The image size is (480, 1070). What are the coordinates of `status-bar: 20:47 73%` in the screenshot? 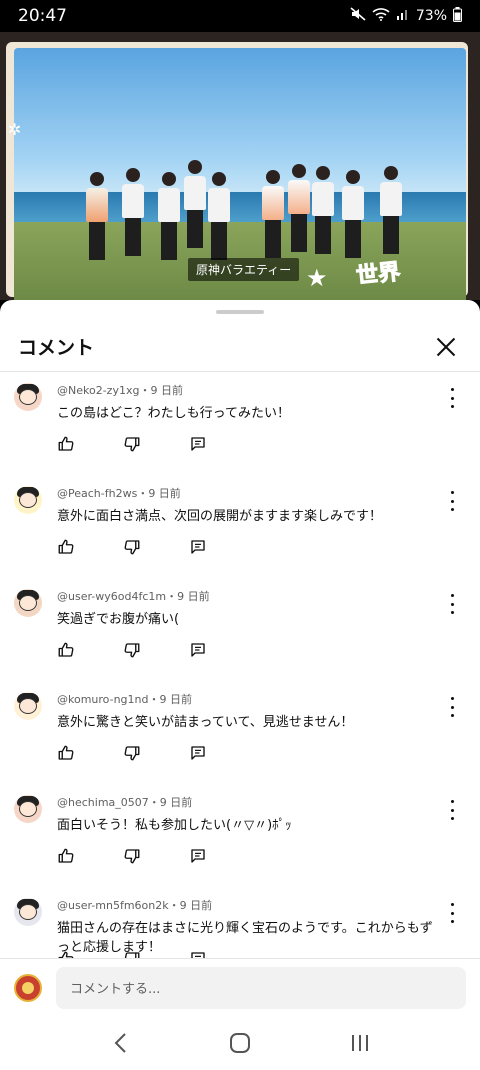 It's located at (240, 16).